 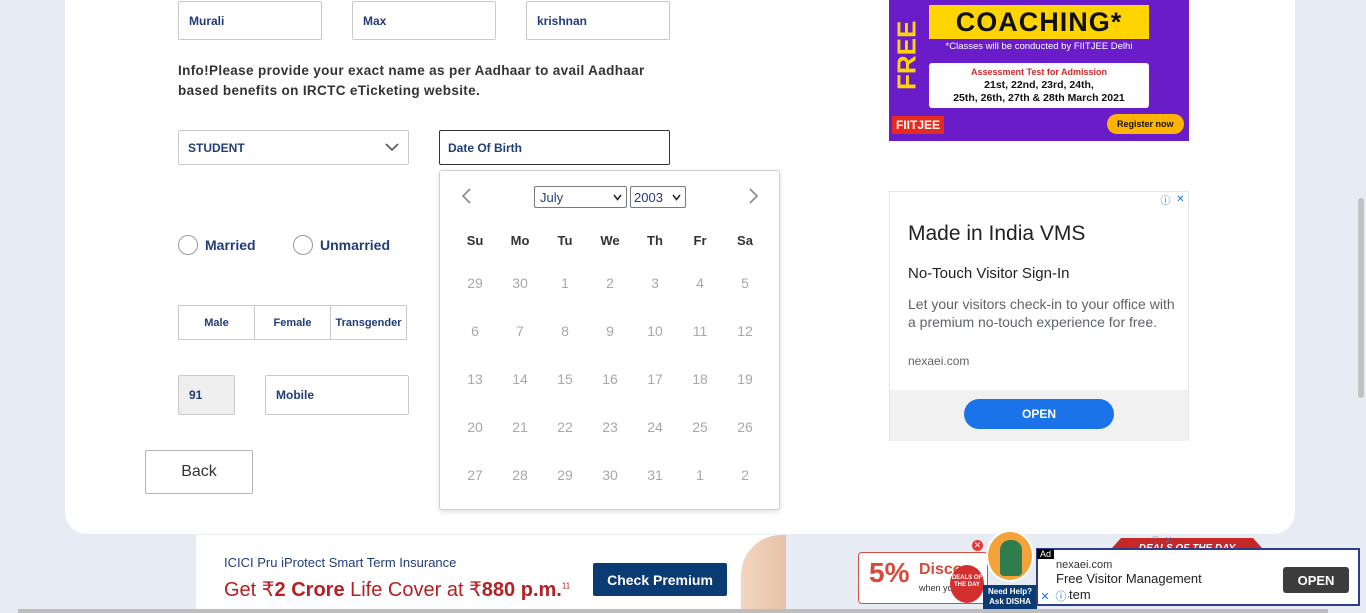 I want to click on month-select: July, so click(x=580, y=197).